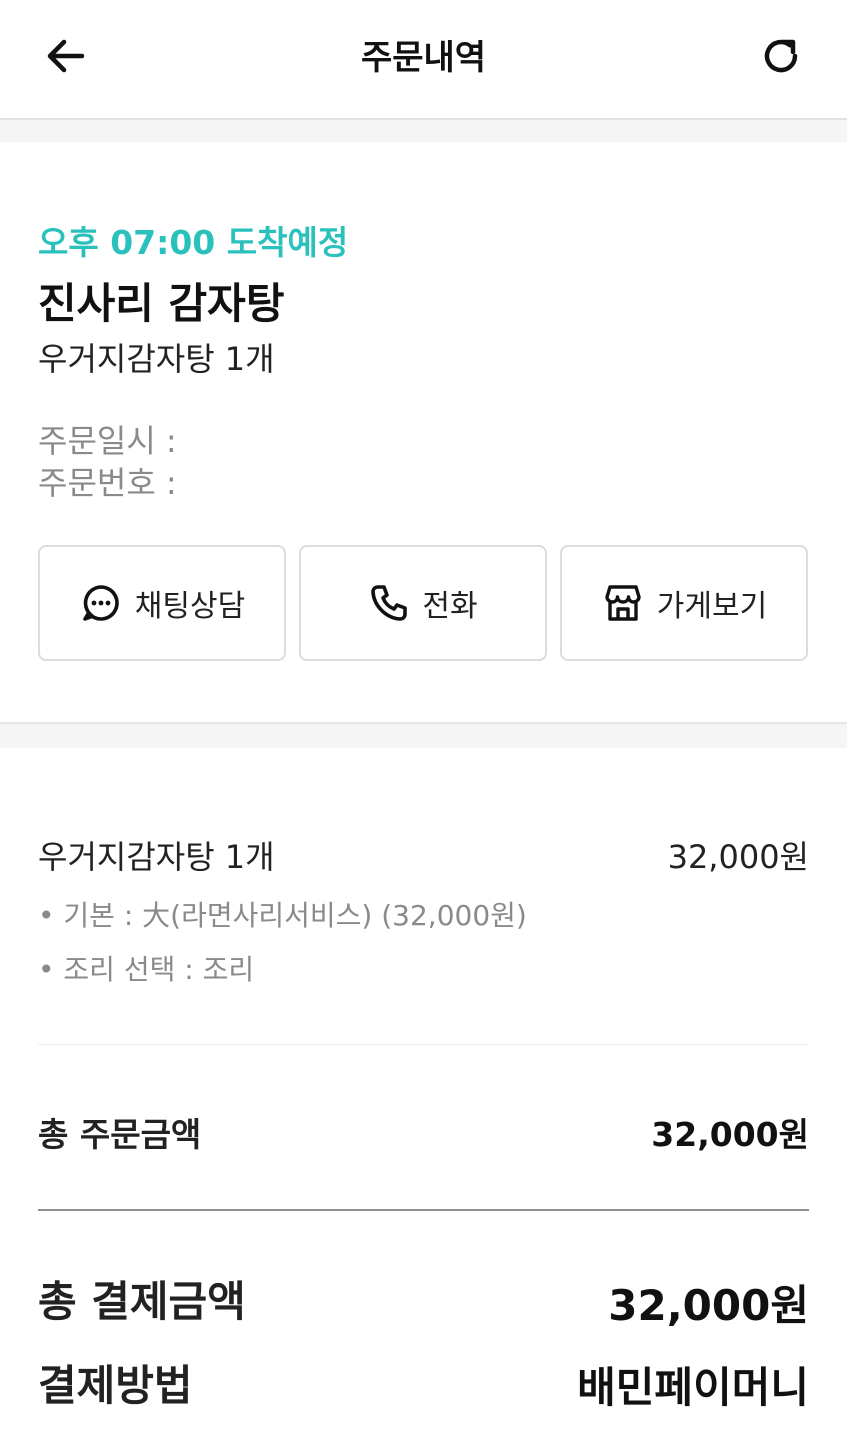  I want to click on chat-bubble-icon, so click(100, 603).